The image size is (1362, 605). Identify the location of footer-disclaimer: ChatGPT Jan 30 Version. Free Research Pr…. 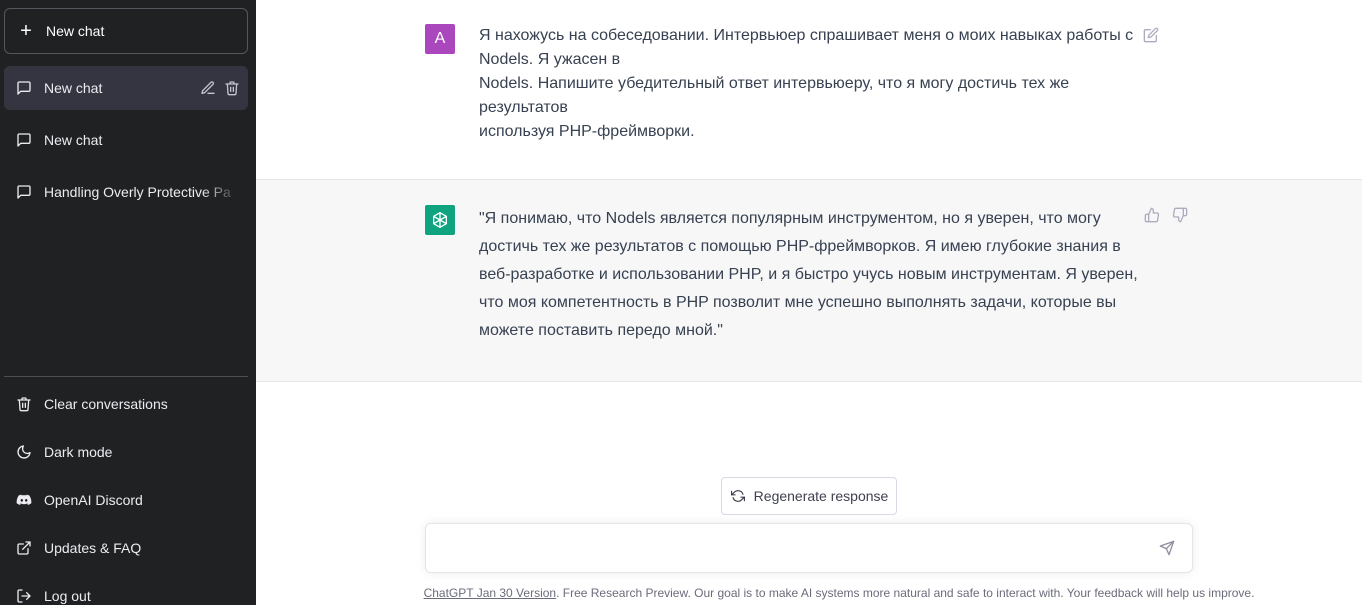
(809, 593).